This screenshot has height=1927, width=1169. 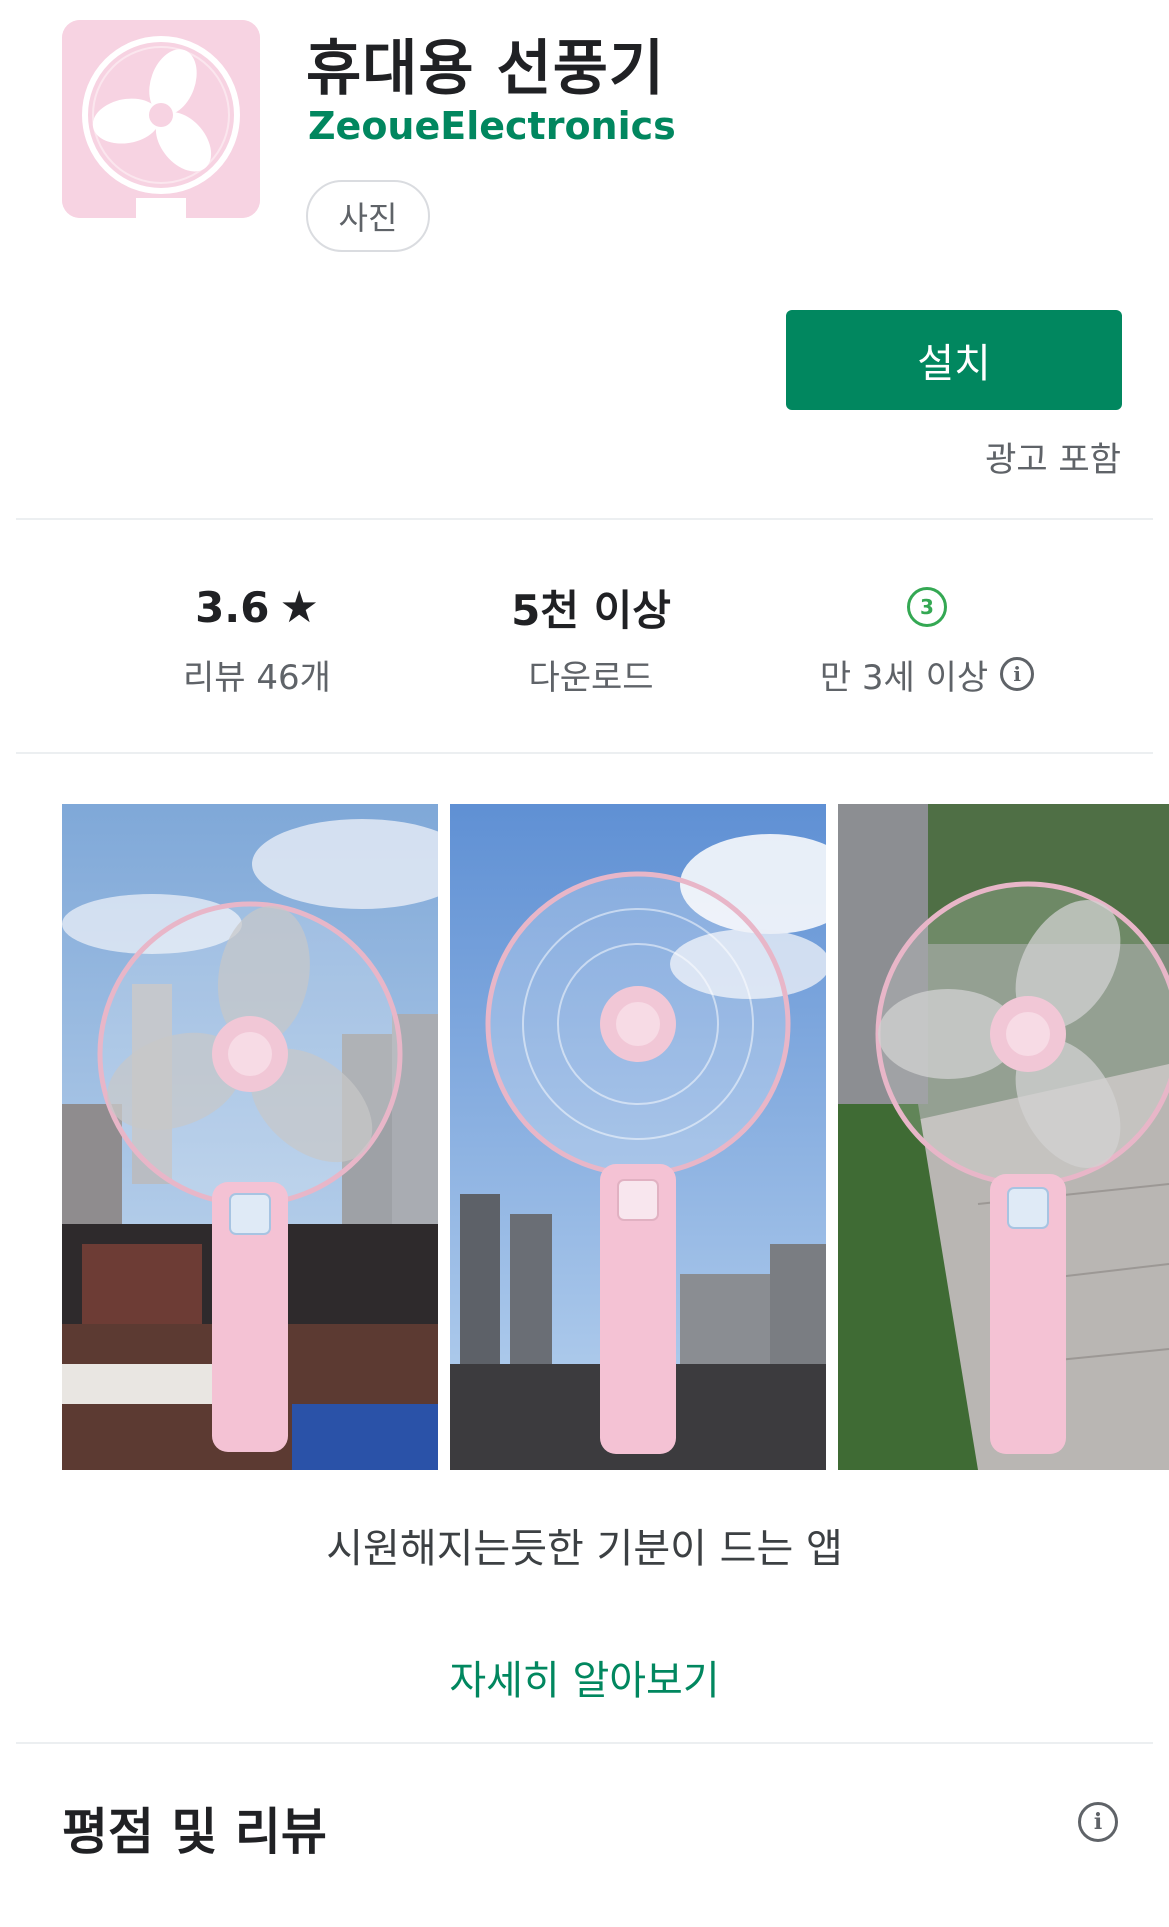 What do you see at coordinates (368, 216) in the screenshot?
I see `category-chip: 사진` at bounding box center [368, 216].